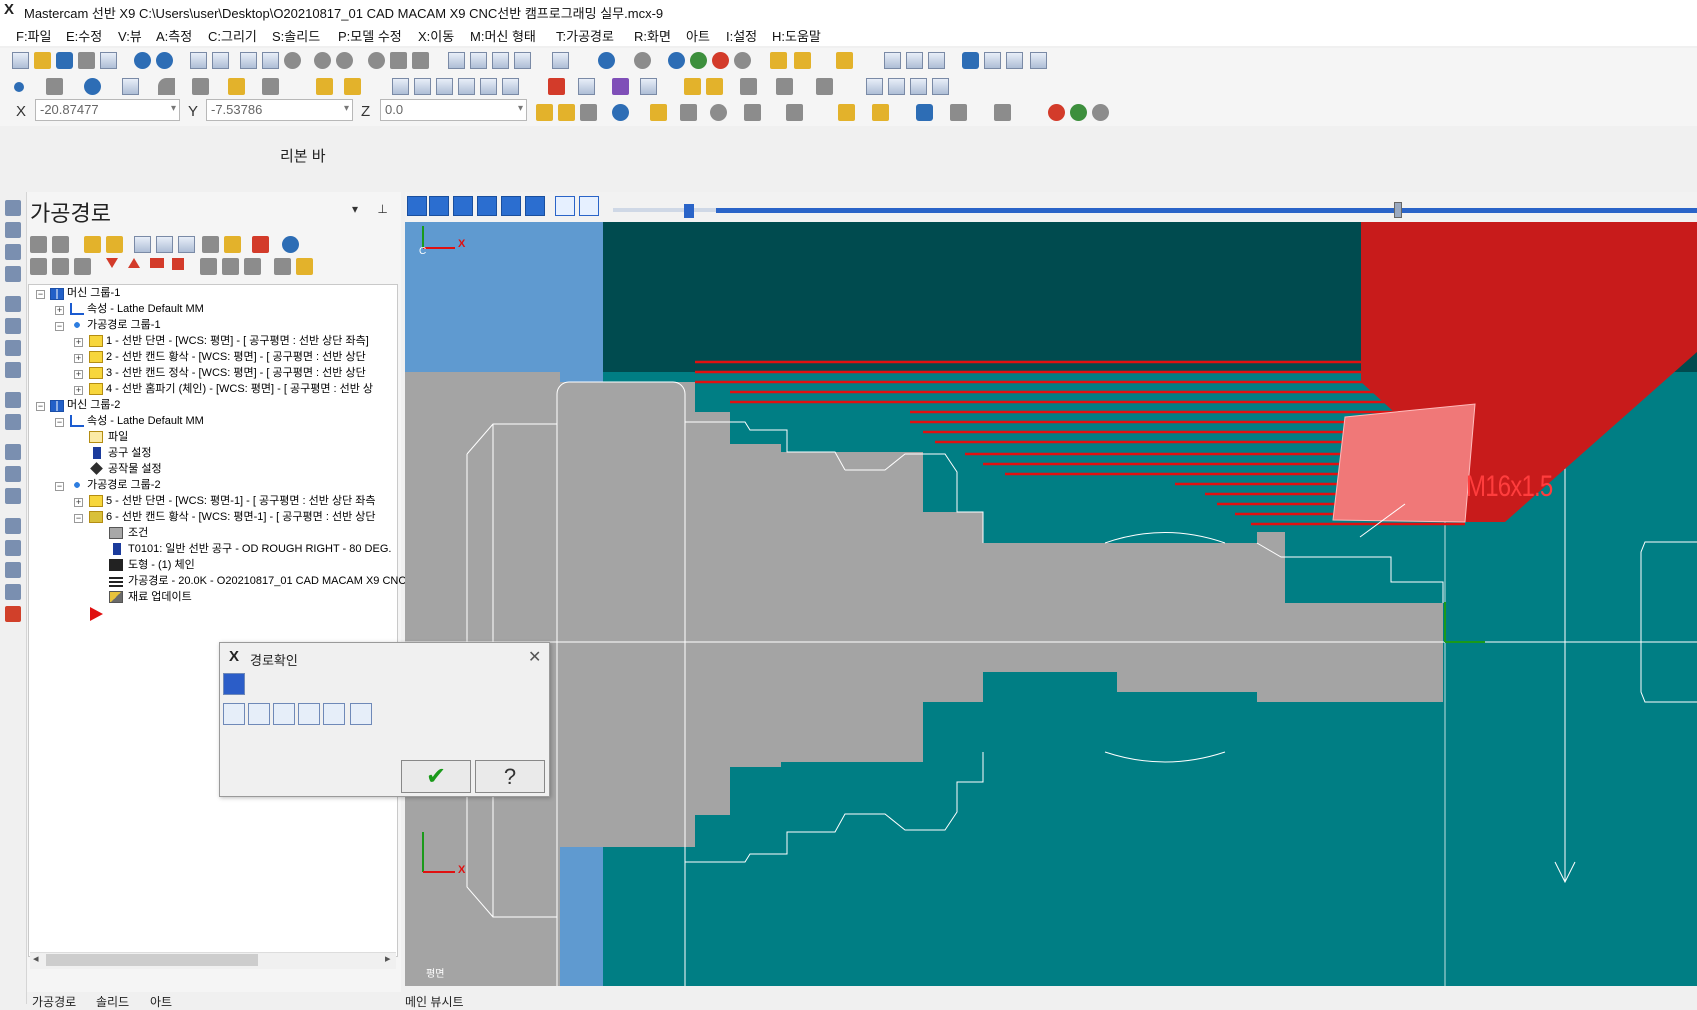  What do you see at coordinates (60, 244) in the screenshot?
I see `select-dirty-ops-icon` at bounding box center [60, 244].